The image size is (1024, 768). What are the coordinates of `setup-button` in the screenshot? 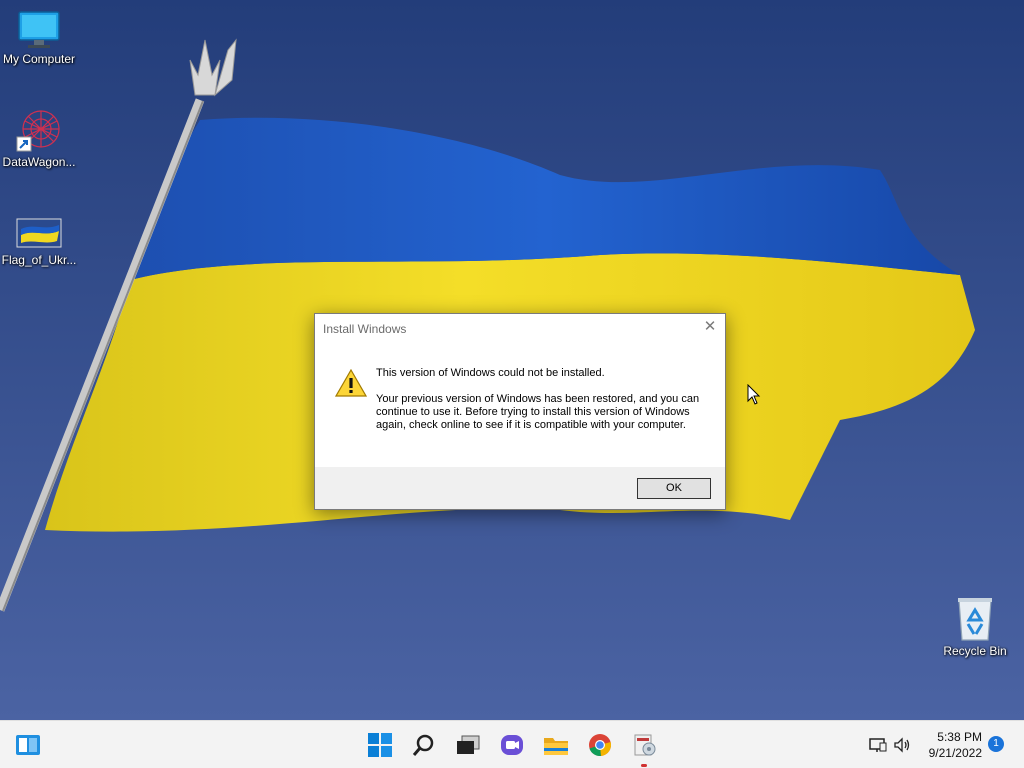 It's located at (644, 748).